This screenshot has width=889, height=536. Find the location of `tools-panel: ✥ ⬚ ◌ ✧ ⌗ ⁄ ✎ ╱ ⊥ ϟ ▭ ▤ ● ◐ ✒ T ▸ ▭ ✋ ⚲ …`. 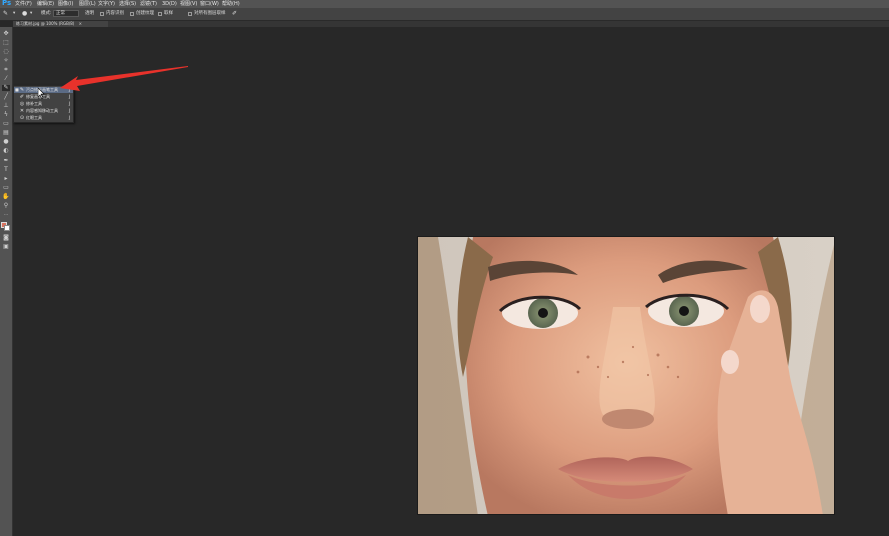

tools-panel: ✥ ⬚ ◌ ✧ ⌗ ⁄ ✎ ╱ ⊥ ϟ ▭ ▤ ● ◐ ✒ T ▸ ▭ ✋ ⚲ … is located at coordinates (6, 281).